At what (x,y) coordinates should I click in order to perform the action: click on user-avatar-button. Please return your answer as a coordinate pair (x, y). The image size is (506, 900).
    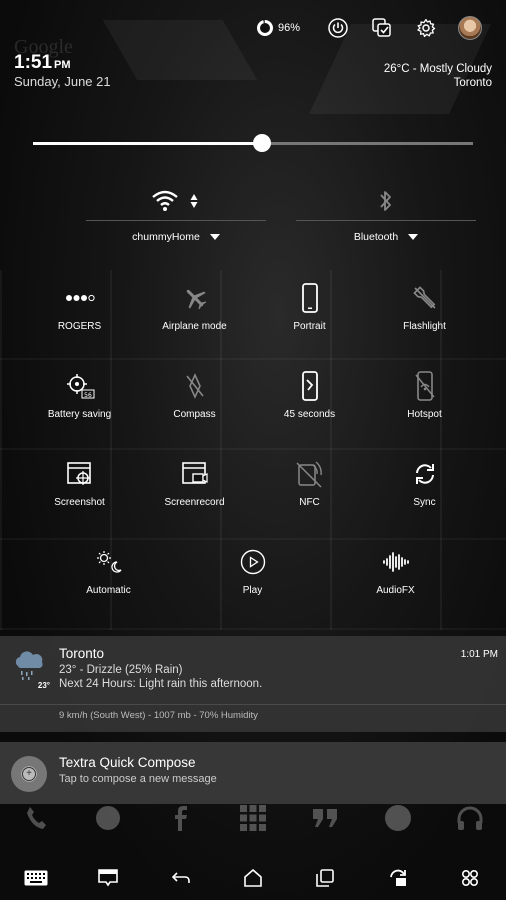
    Looking at the image, I should click on (470, 28).